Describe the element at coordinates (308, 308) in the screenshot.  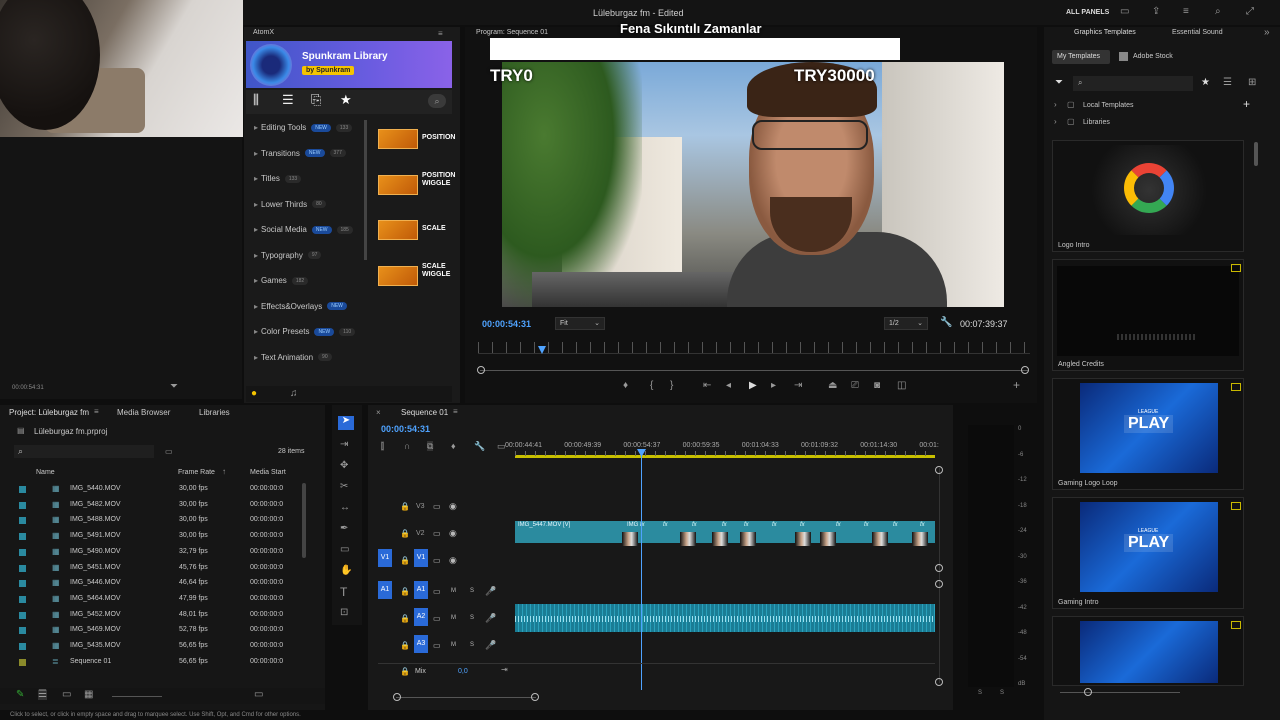
I see `category-item: ▸ Effects&Overlays NEW` at that location.